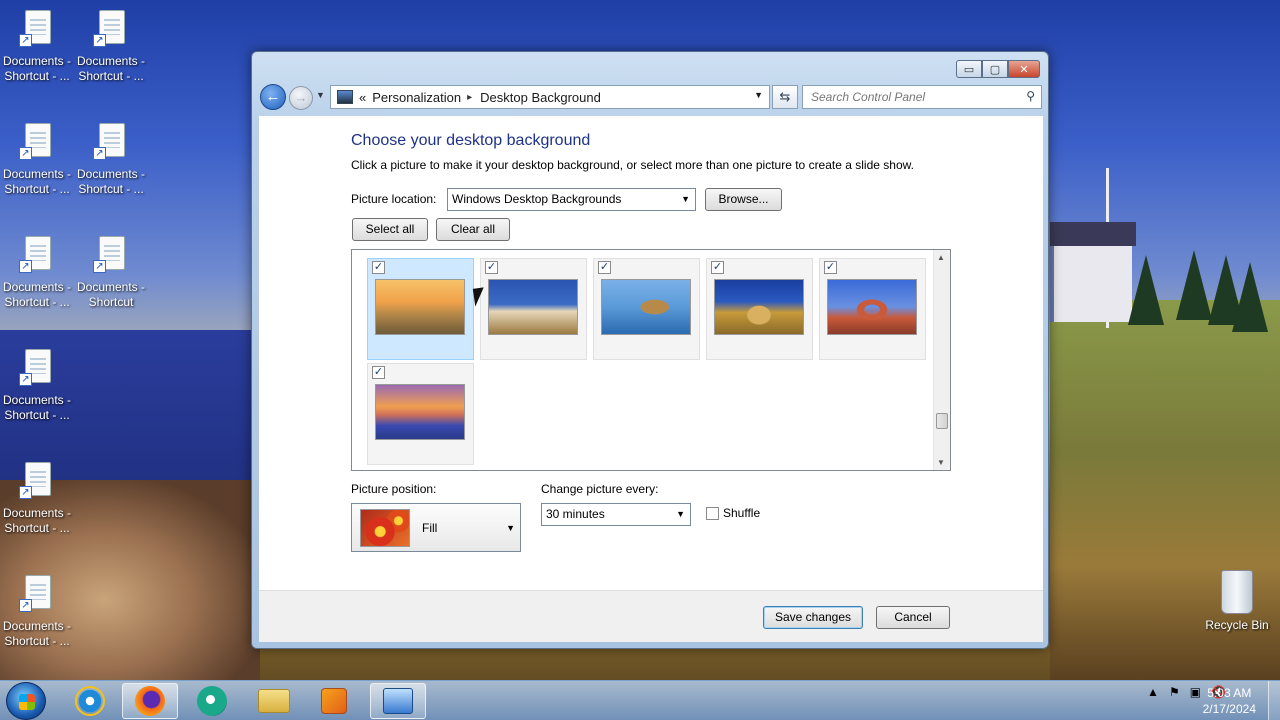  What do you see at coordinates (969, 69) in the screenshot?
I see `minimize-button: ▭` at bounding box center [969, 69].